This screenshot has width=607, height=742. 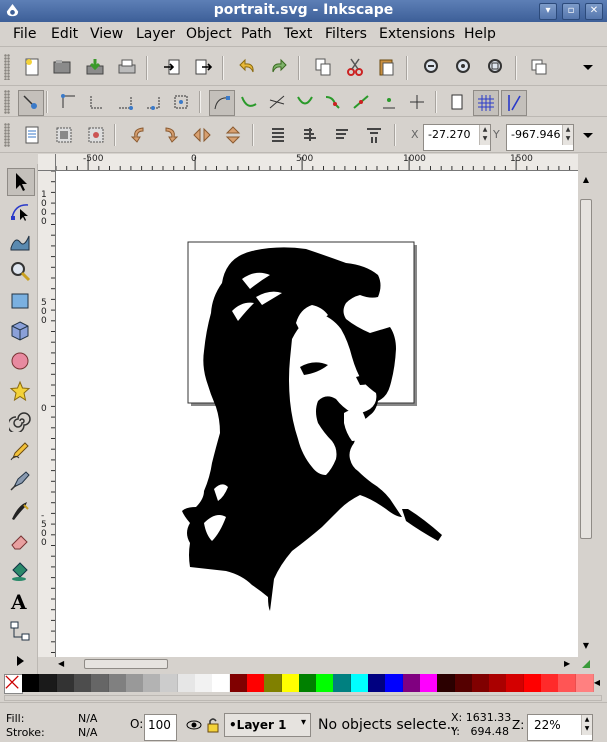 What do you see at coordinates (20, 541) in the screenshot?
I see `eraser-tool-icon` at bounding box center [20, 541].